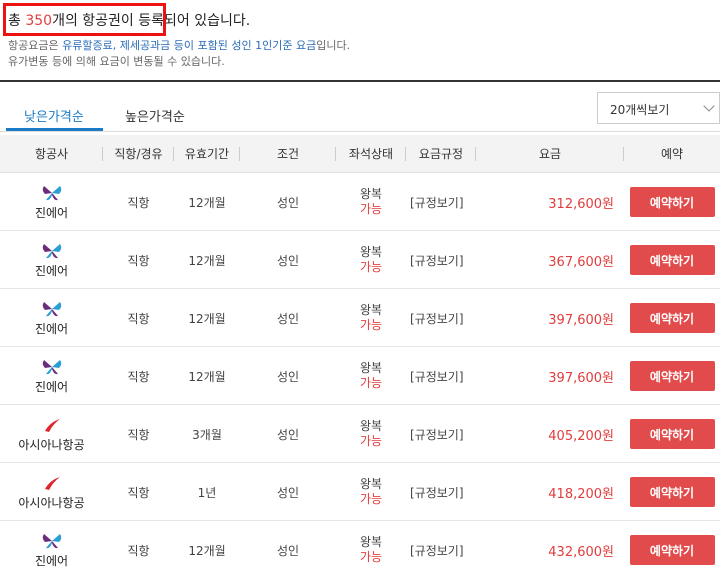 The image size is (720, 570). I want to click on table-row: 아시아나항공 직항 1년 성인 왕복 가능 [규정보기] 418,200원 예약하기, so click(360, 492).